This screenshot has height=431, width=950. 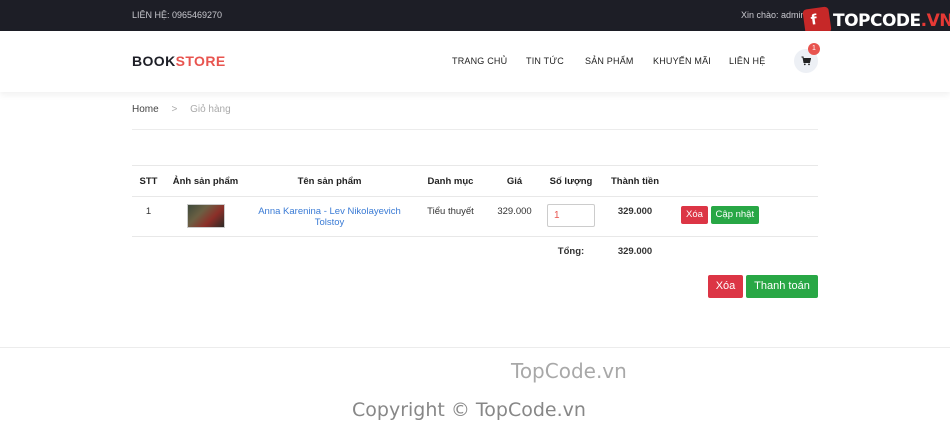 I want to click on nav-products: SẢN PHẨM, so click(x=609, y=61).